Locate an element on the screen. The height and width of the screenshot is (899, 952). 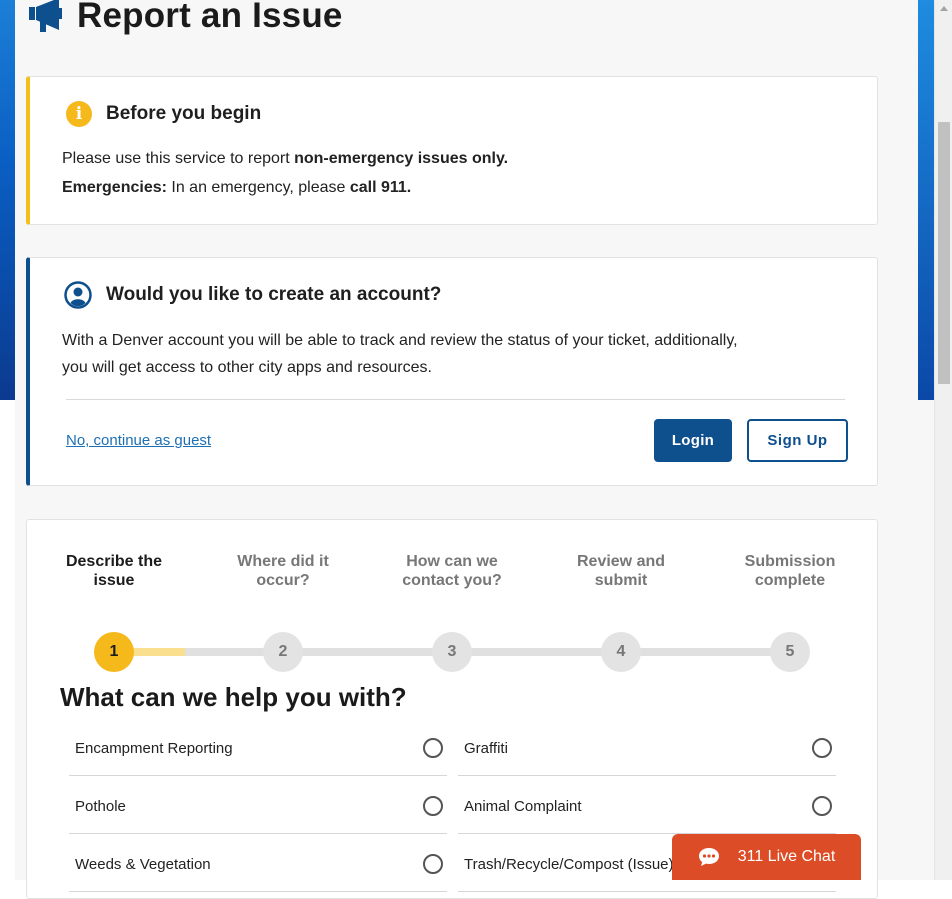
option-animal-complaint: Animal Complaint is located at coordinates (647, 805).